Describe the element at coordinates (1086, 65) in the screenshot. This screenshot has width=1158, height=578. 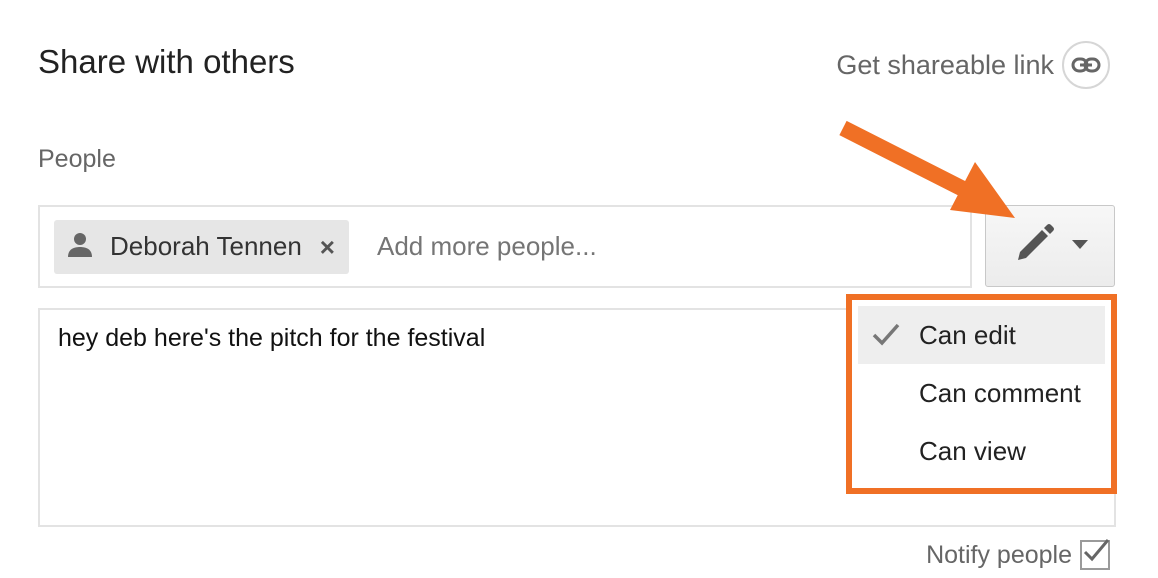
I see `link-icon` at that location.